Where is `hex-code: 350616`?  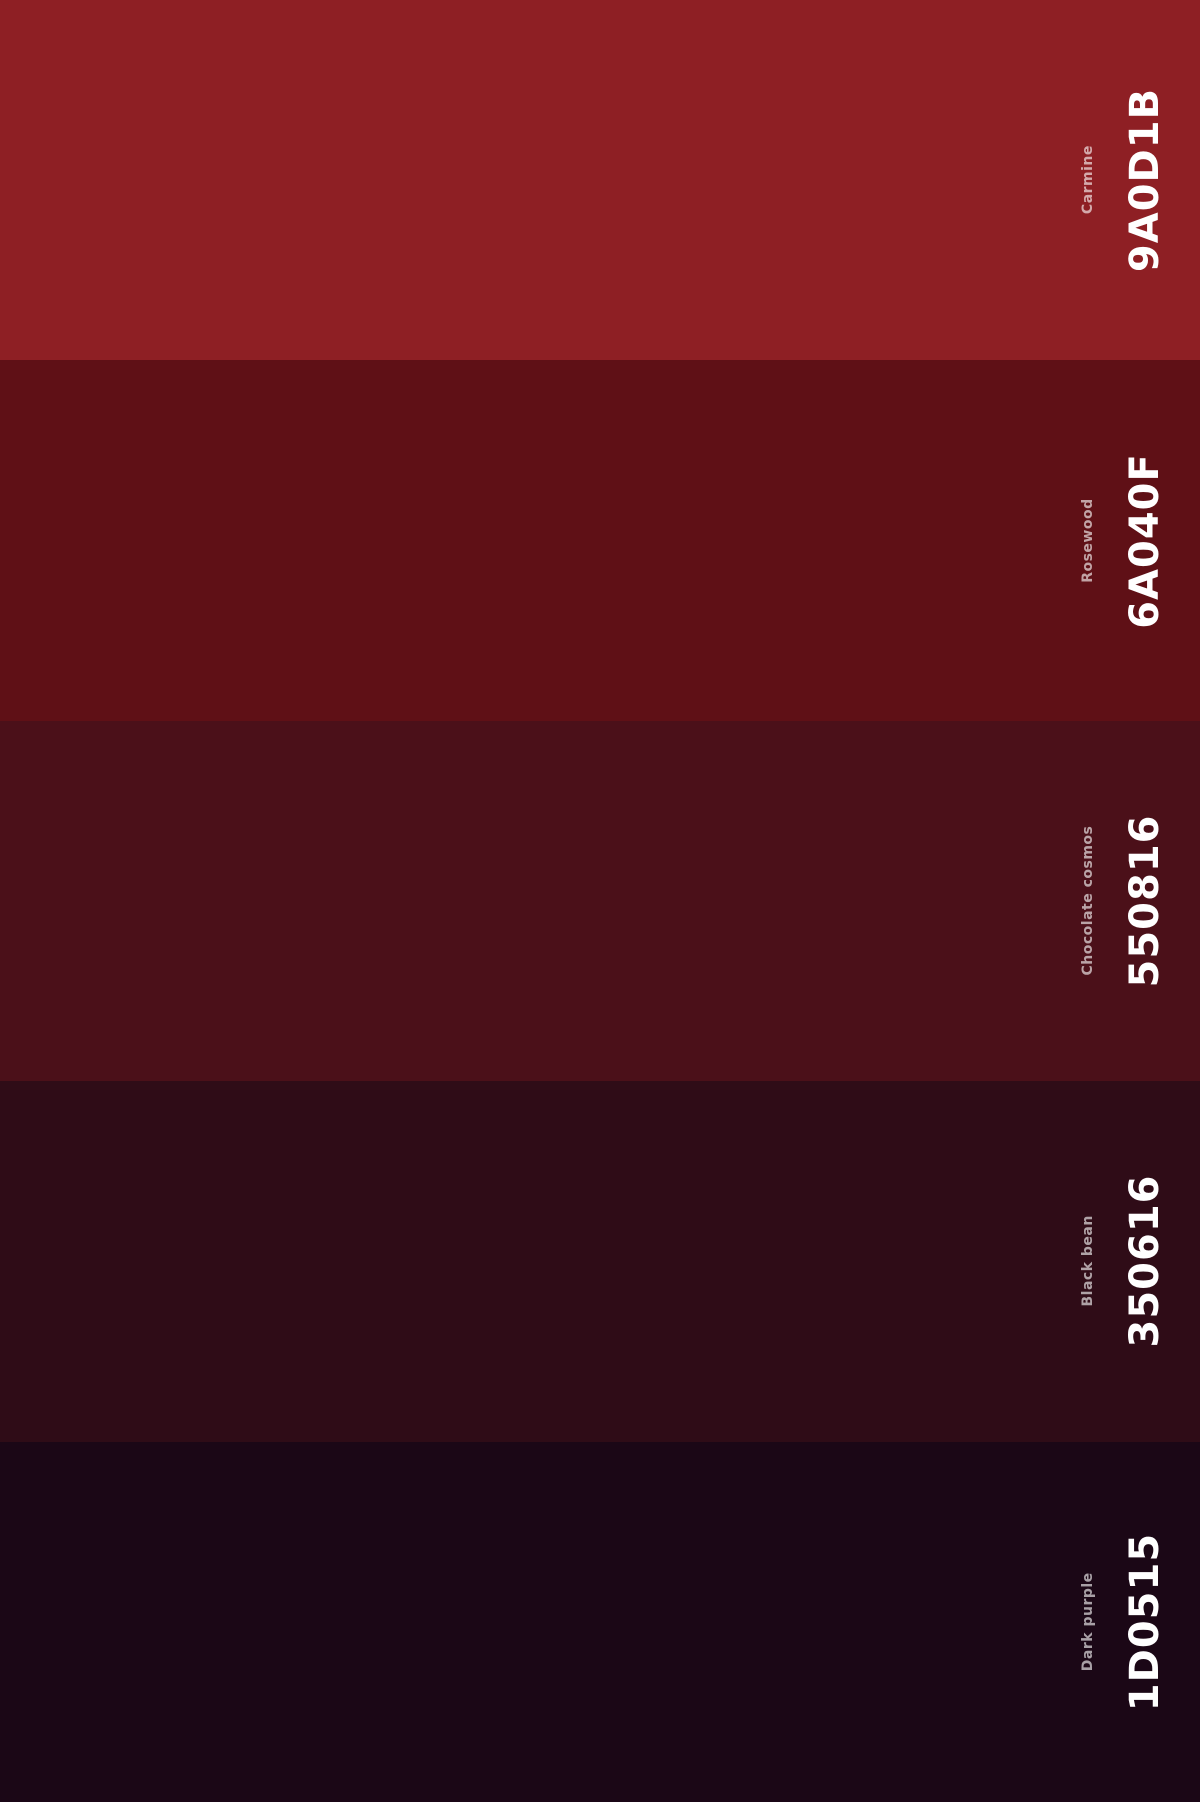
hex-code: 350616 is located at coordinates (1145, 1261).